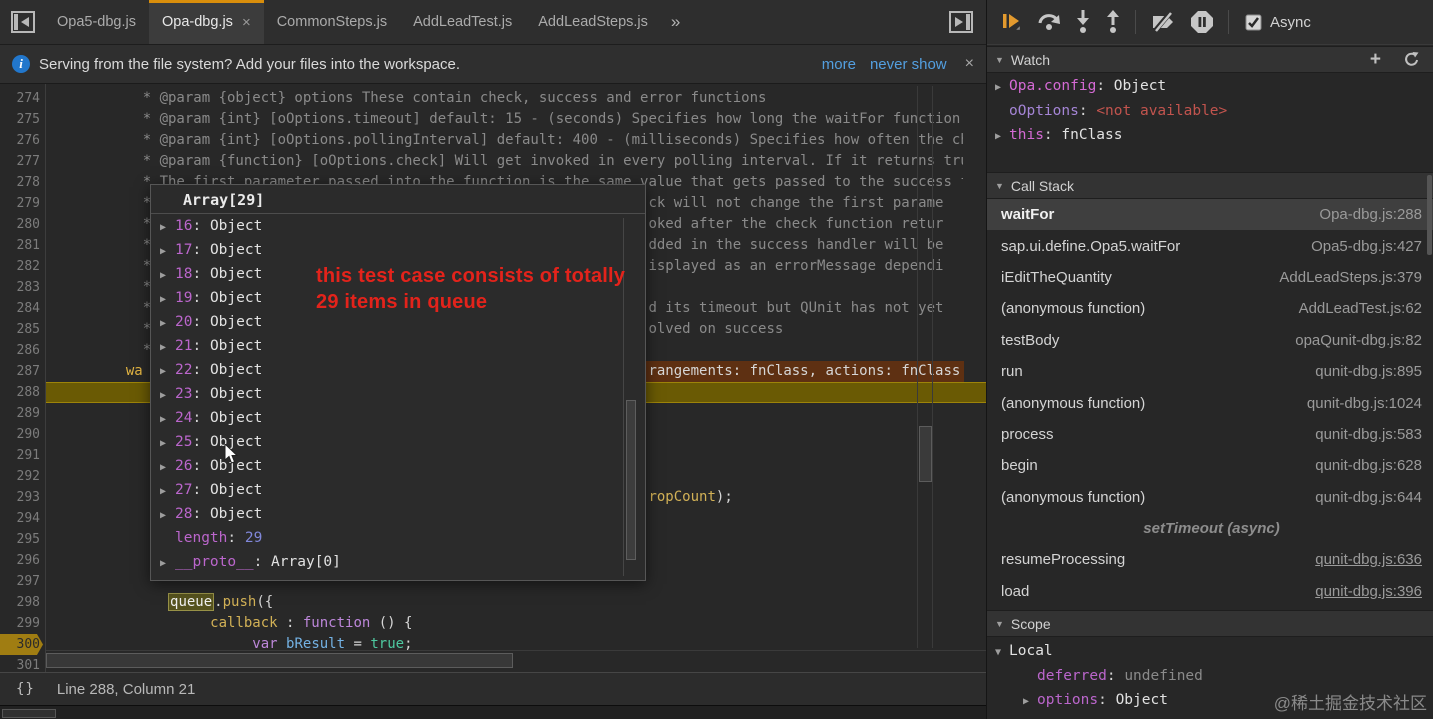 Image resolution: width=1433 pixels, height=719 pixels. Describe the element at coordinates (20, 560) in the screenshot. I see `line-number: 296` at that location.